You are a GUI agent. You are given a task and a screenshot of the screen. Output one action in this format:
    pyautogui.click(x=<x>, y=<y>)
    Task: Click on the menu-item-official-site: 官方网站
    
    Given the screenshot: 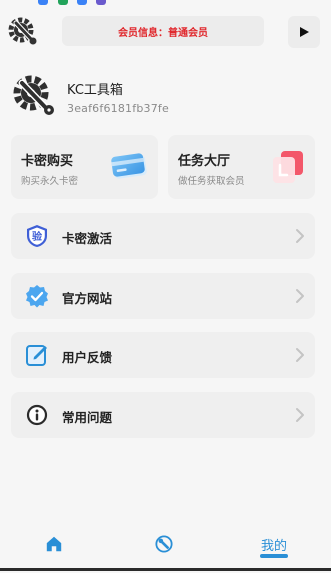 What is the action you would take?
    pyautogui.click(x=163, y=296)
    